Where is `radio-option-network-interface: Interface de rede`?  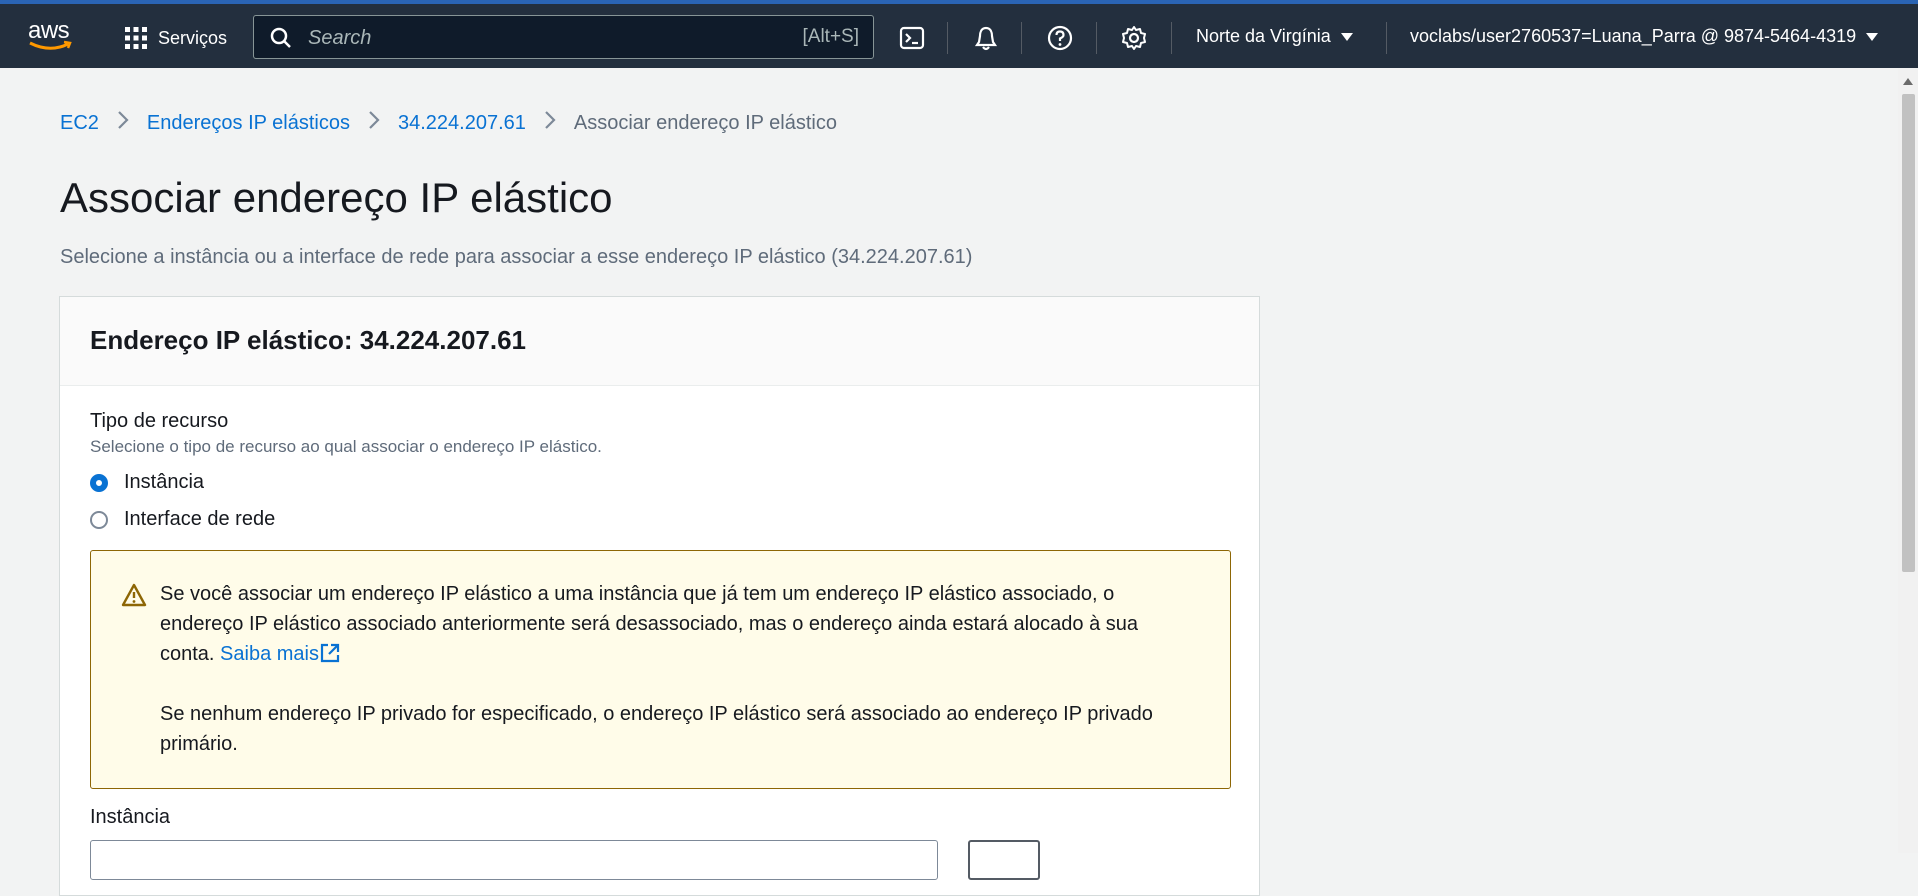 radio-option-network-interface: Interface de rede is located at coordinates (182, 519).